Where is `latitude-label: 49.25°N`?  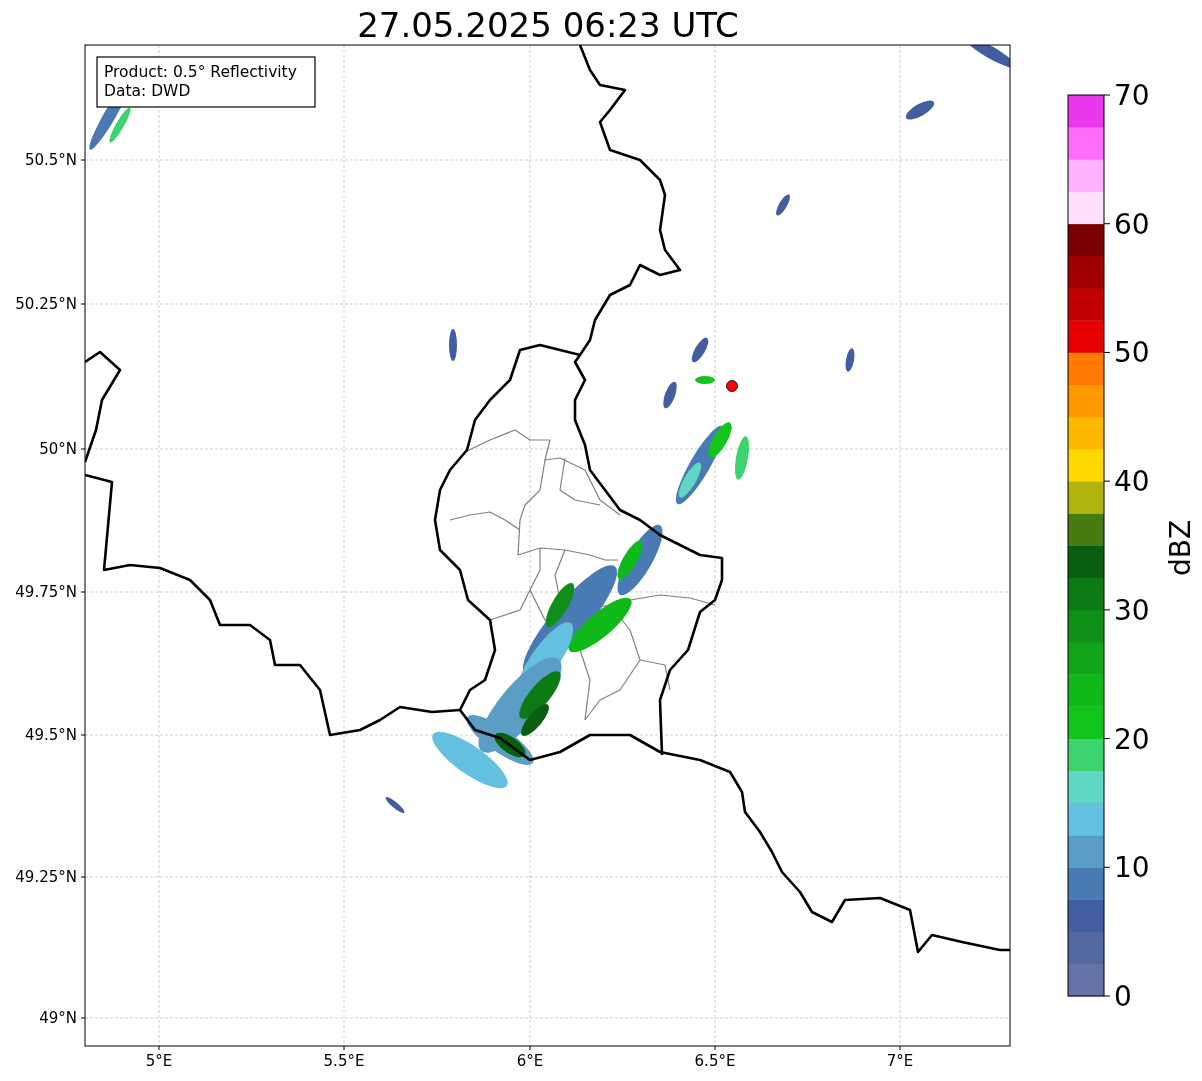 latitude-label: 49.25°N is located at coordinates (46, 877).